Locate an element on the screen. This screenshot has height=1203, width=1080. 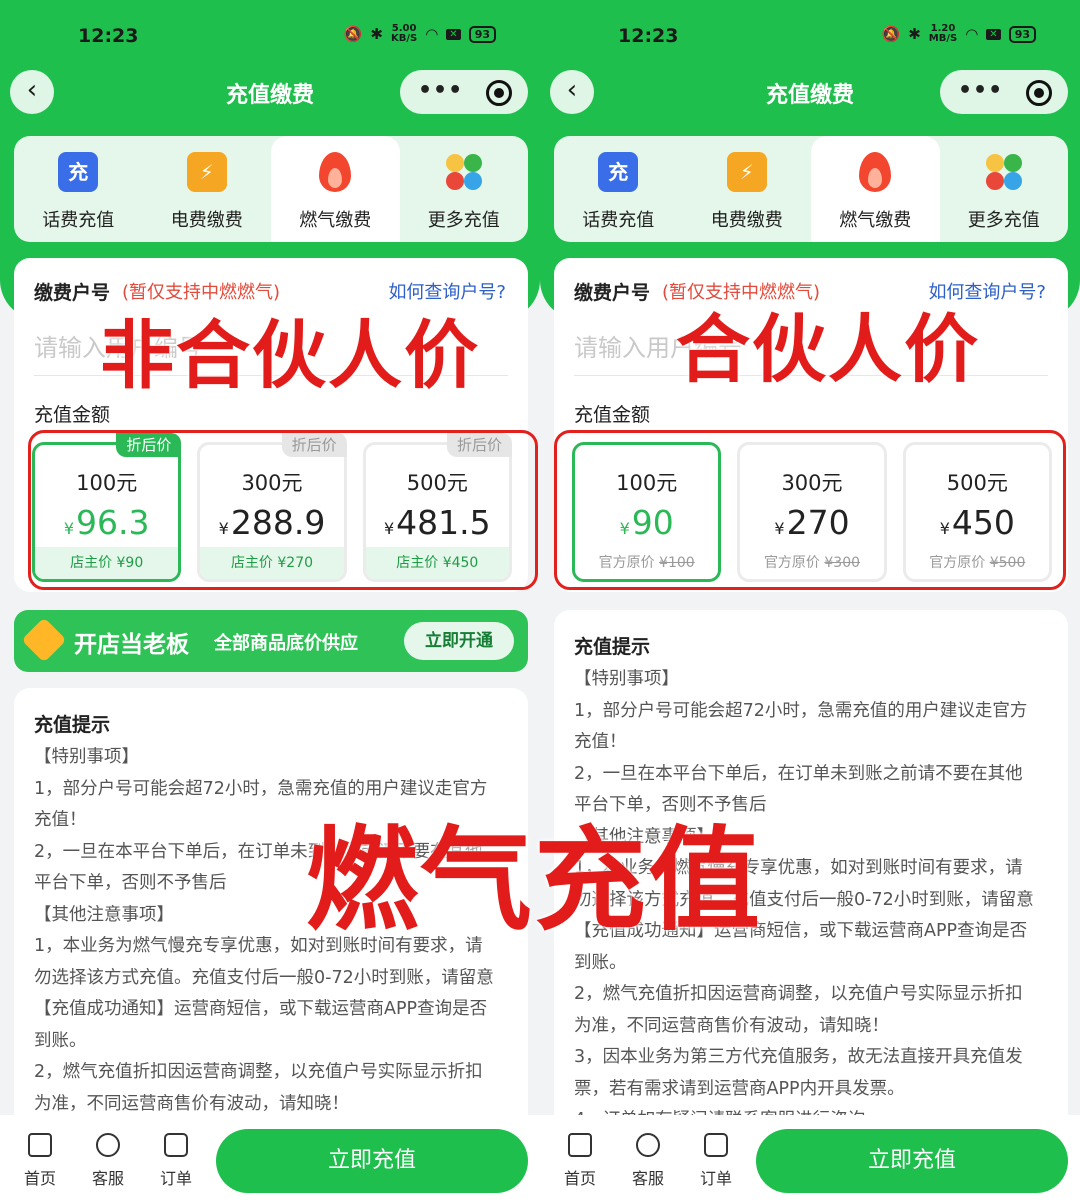
tips-line: 勿选择该方式充值。充值支付后一般0-72小时到账，请留意 is located at coordinates (264, 977).